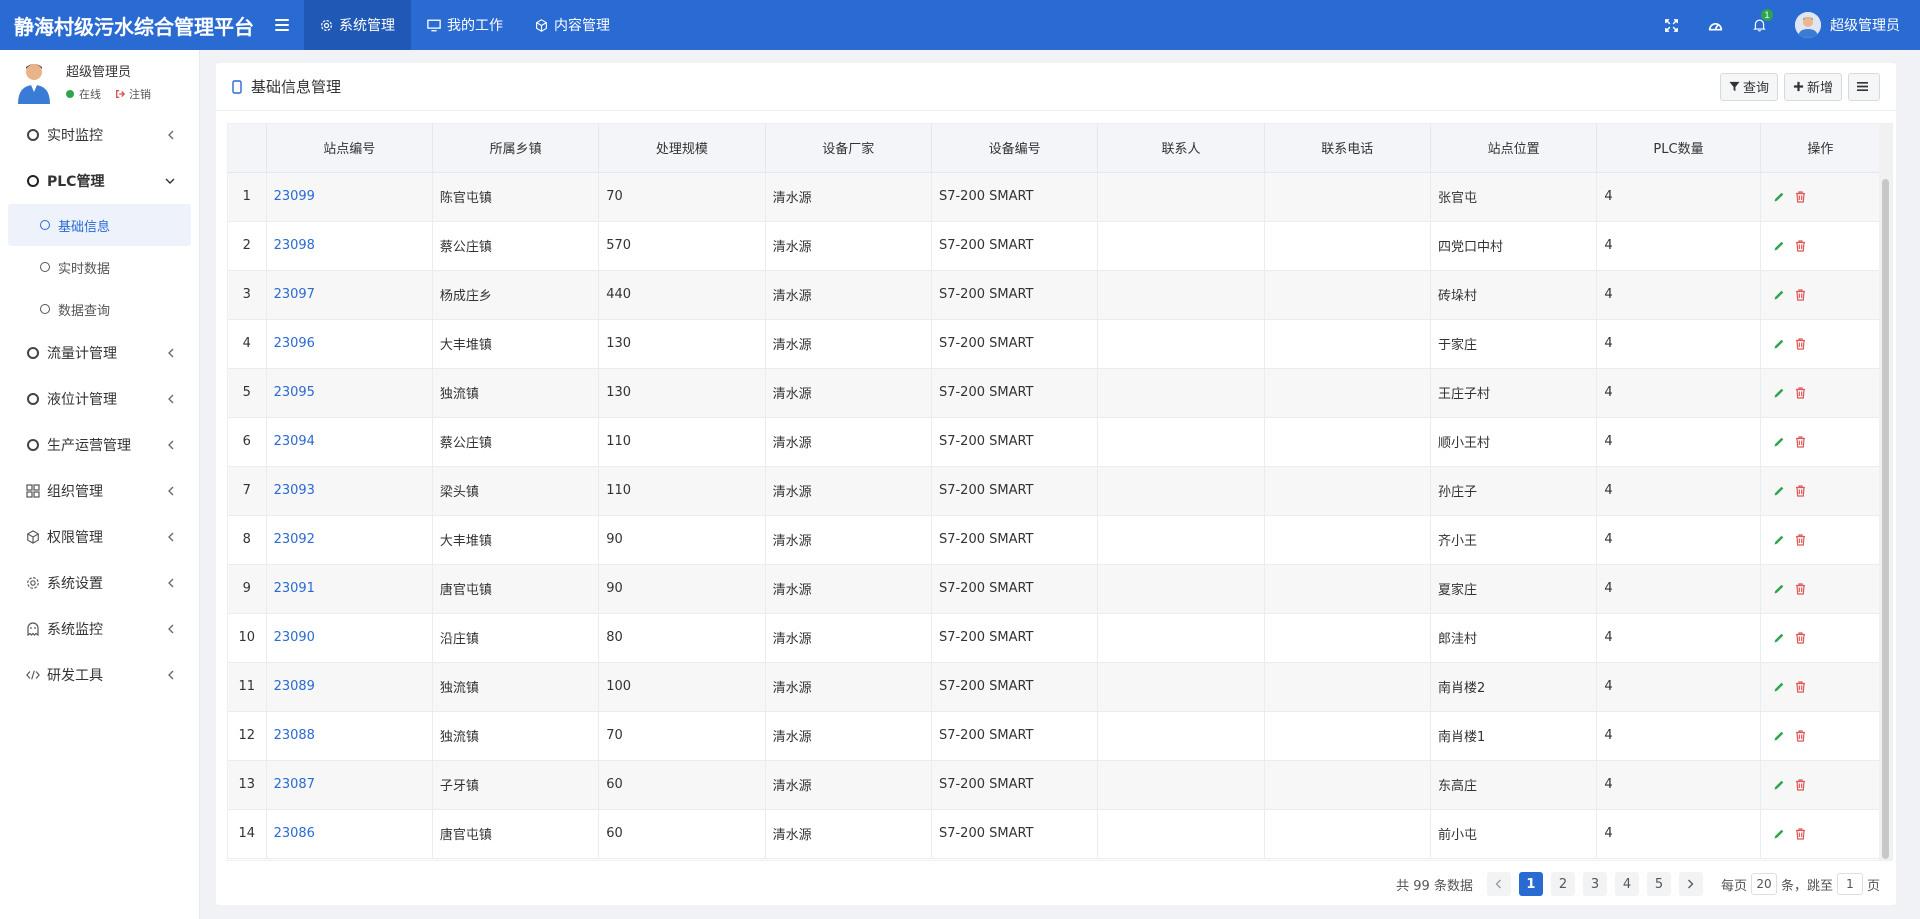 This screenshot has width=1920, height=919. What do you see at coordinates (1055, 540) in the screenshot?
I see `table-row: 8 23092 大丰堆镇 90 清水源 S7-200 SMART 齐小王 4` at bounding box center [1055, 540].